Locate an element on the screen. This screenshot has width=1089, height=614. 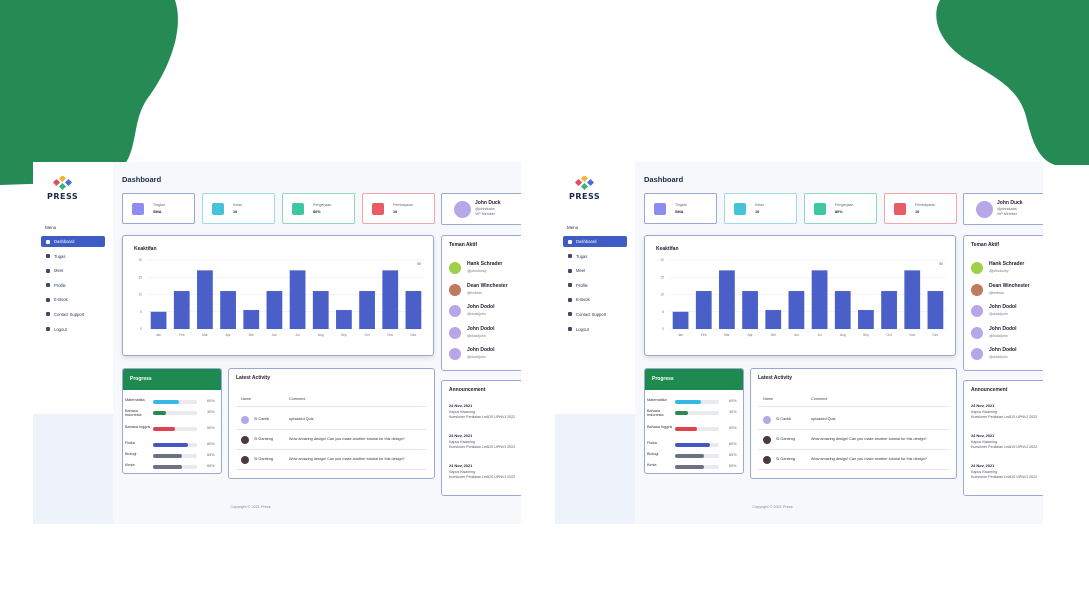
progress-row: Bahasa Indonesia 30% is located at coordinates (695, 414).